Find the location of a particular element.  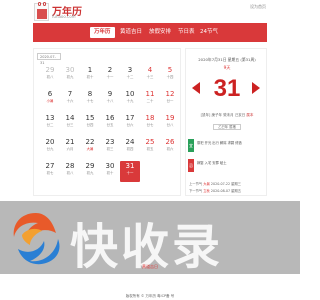

lunar-month-label: 9天 is located at coordinates (227, 67).